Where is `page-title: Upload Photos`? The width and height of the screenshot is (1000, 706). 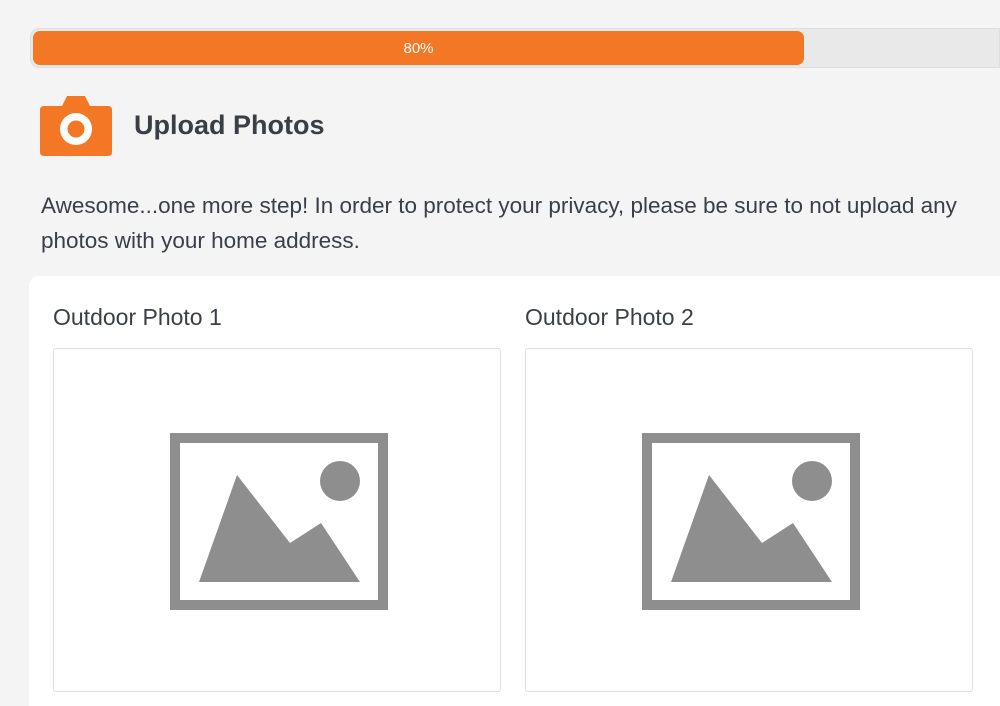
page-title: Upload Photos is located at coordinates (229, 124).